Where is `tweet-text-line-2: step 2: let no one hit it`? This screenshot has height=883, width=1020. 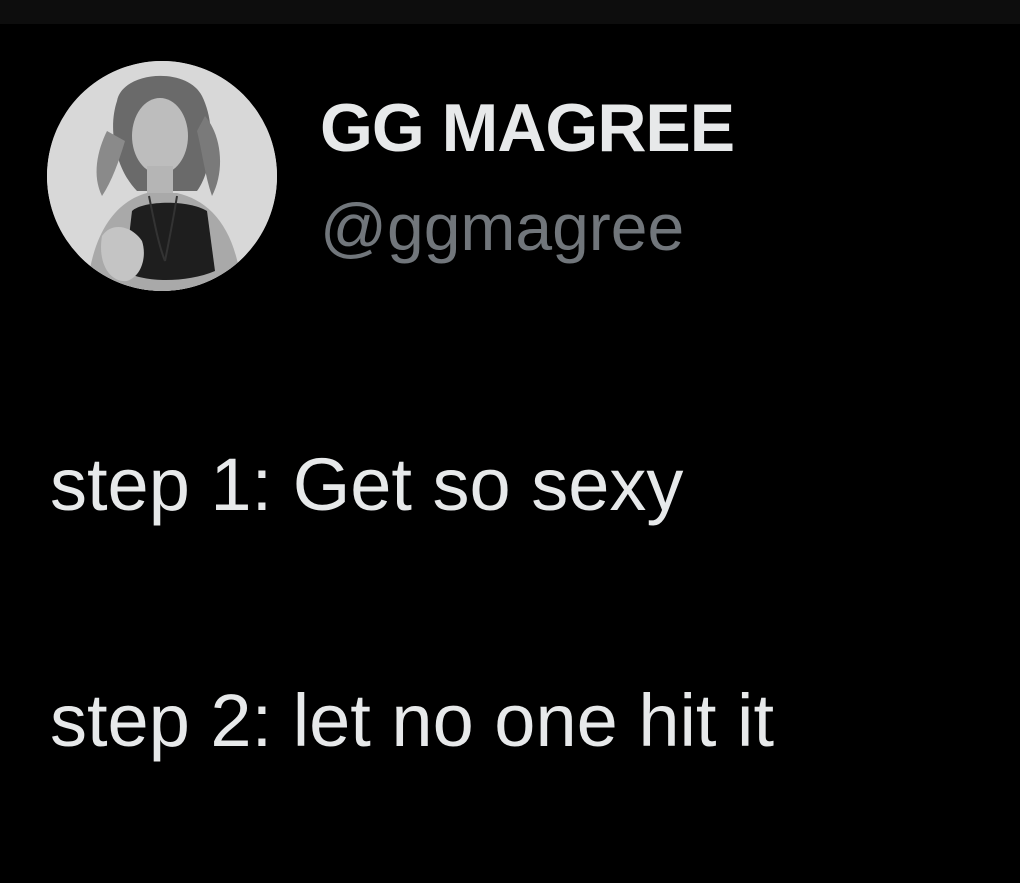
tweet-text-line-2: step 2: let no one hit it is located at coordinates (412, 720).